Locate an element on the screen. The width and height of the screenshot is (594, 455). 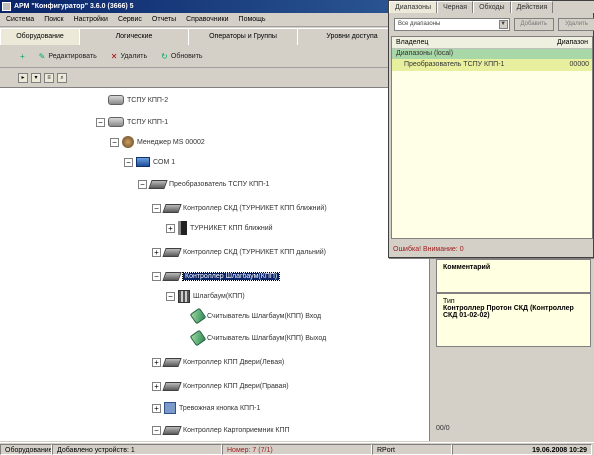
chevron-down-icon: ▼ is located at coordinates (503, 24).